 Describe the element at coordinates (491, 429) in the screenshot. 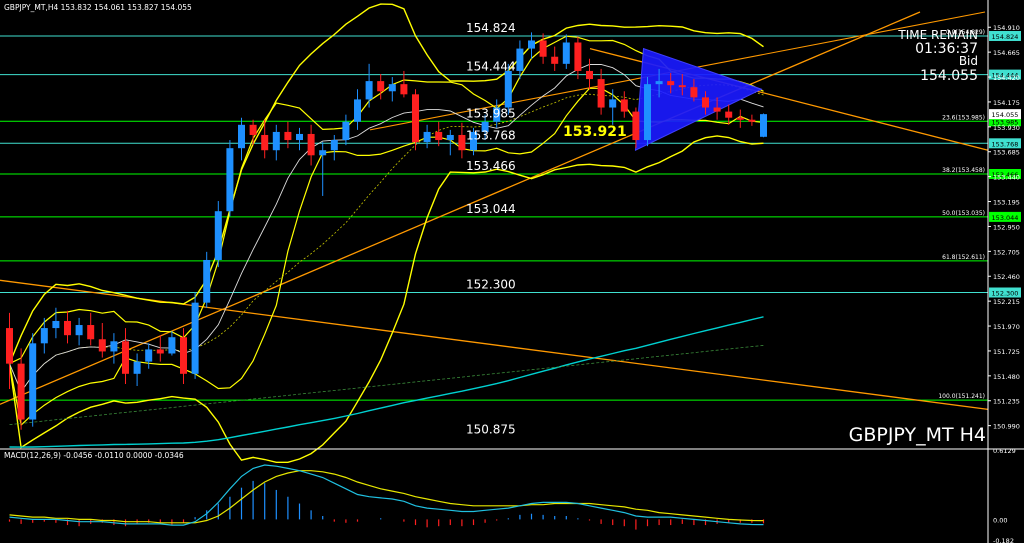

I see `level-label: 150.875` at that location.